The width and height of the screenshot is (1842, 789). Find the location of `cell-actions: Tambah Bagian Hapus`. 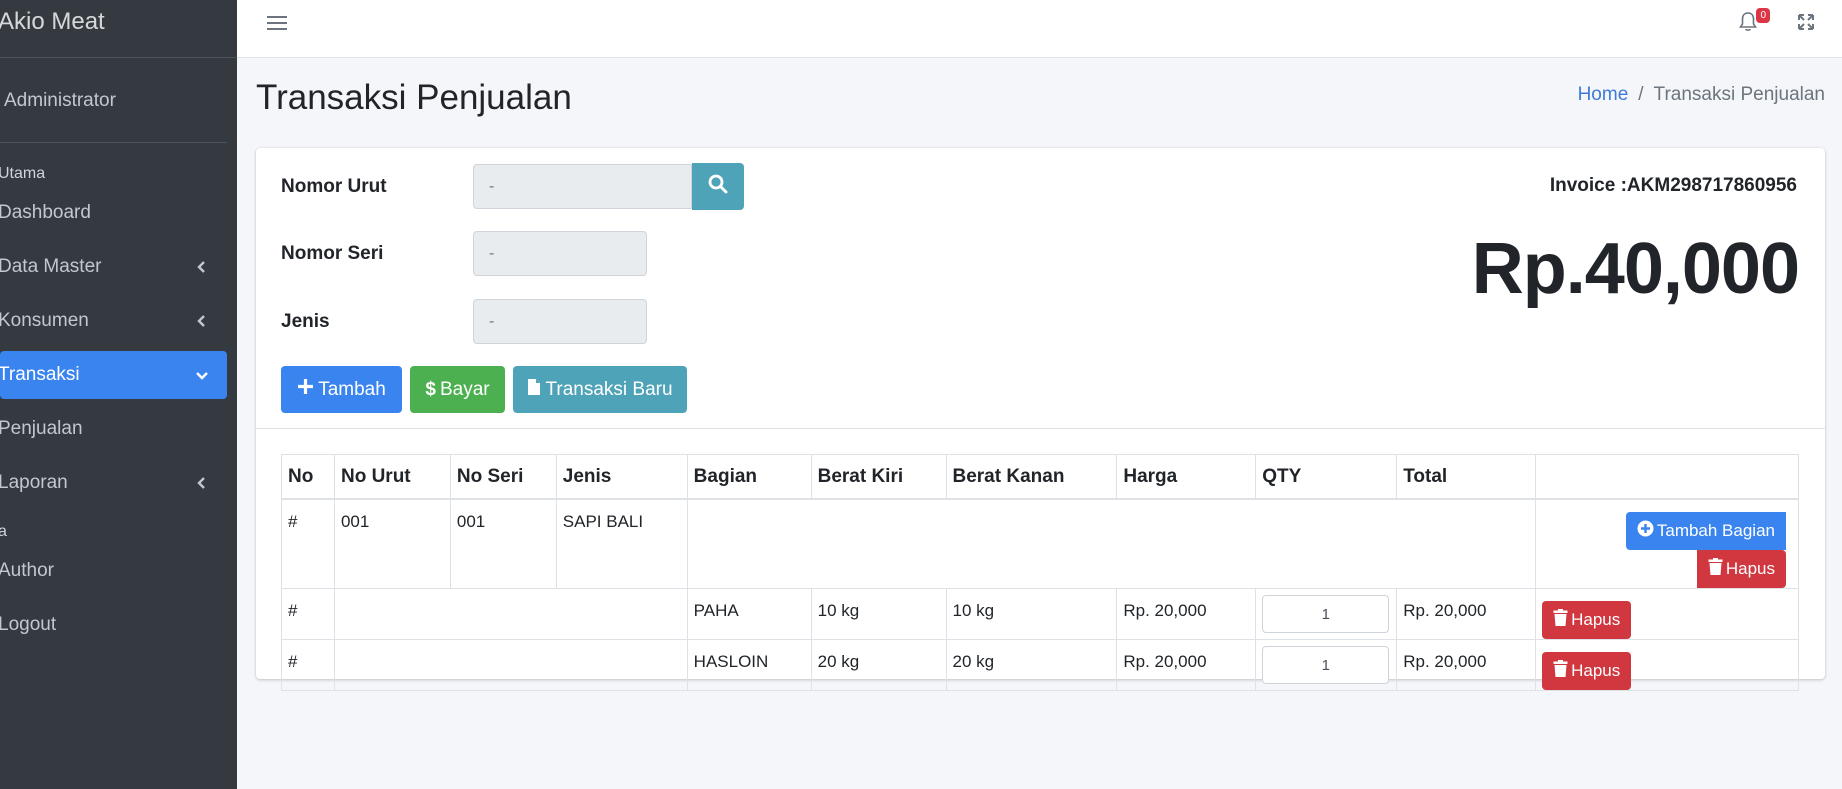

cell-actions: Tambah Bagian Hapus is located at coordinates (1667, 543).